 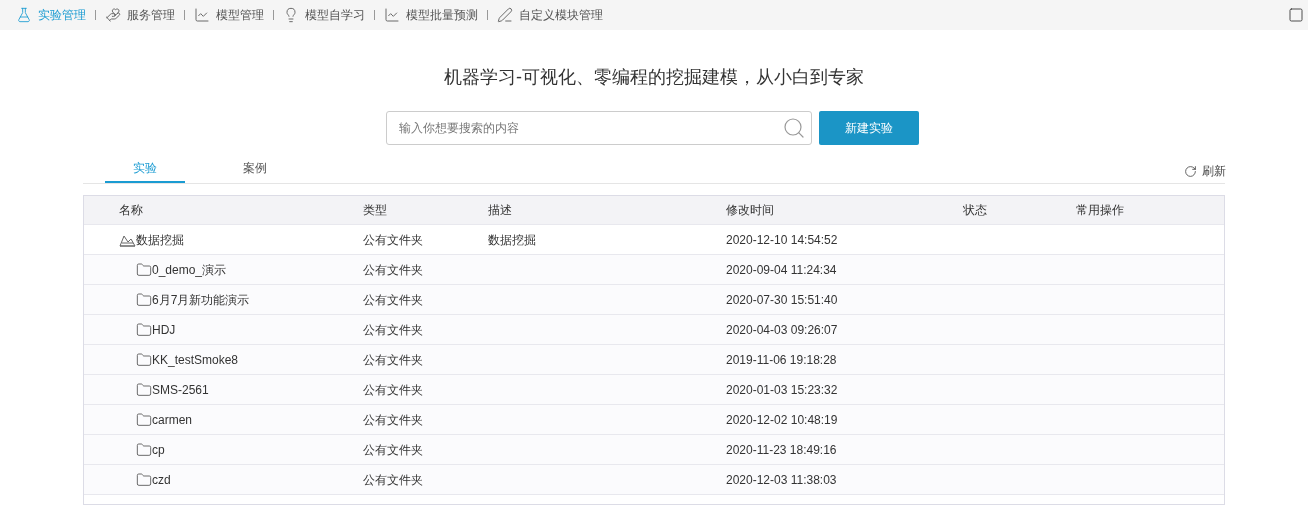 What do you see at coordinates (291, 15) in the screenshot?
I see `lightbulb-icon` at bounding box center [291, 15].